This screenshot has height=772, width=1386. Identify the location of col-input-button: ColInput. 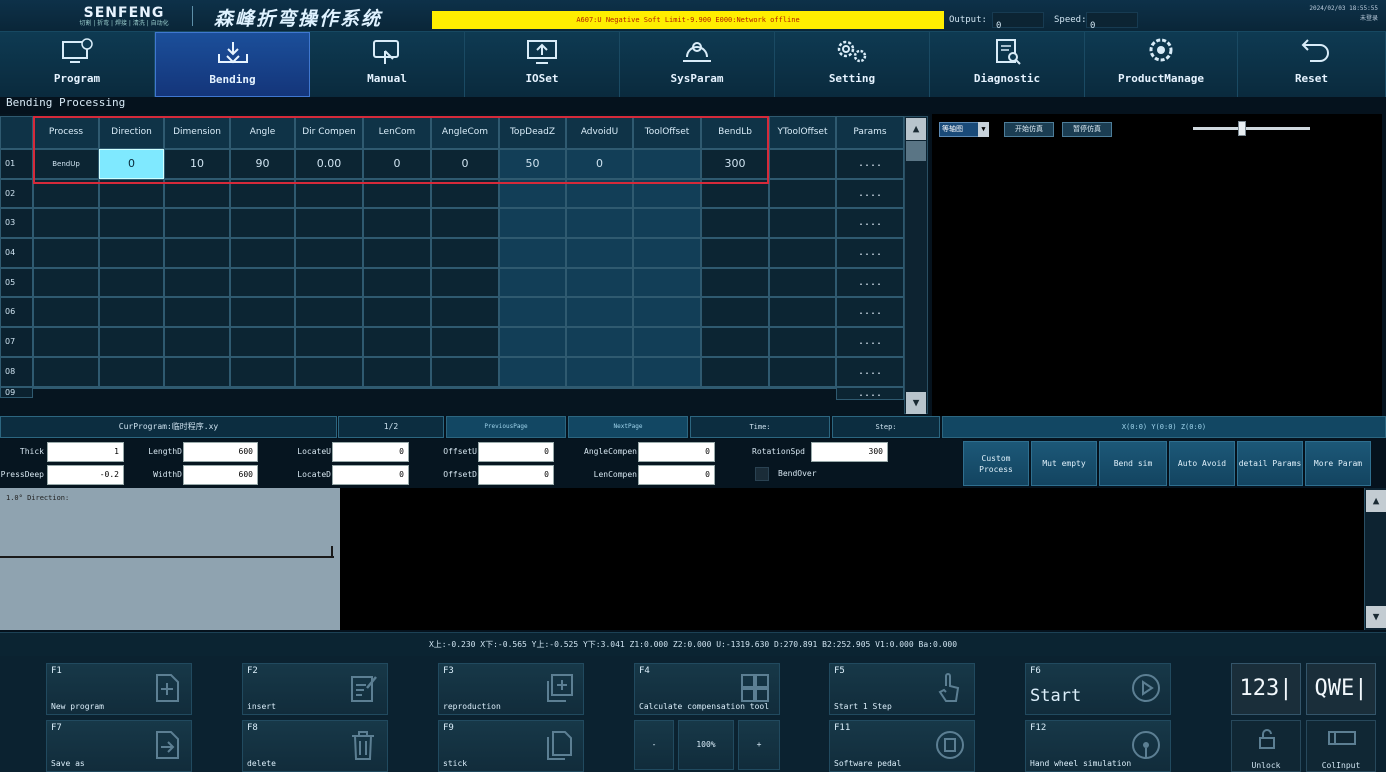
(1341, 746).